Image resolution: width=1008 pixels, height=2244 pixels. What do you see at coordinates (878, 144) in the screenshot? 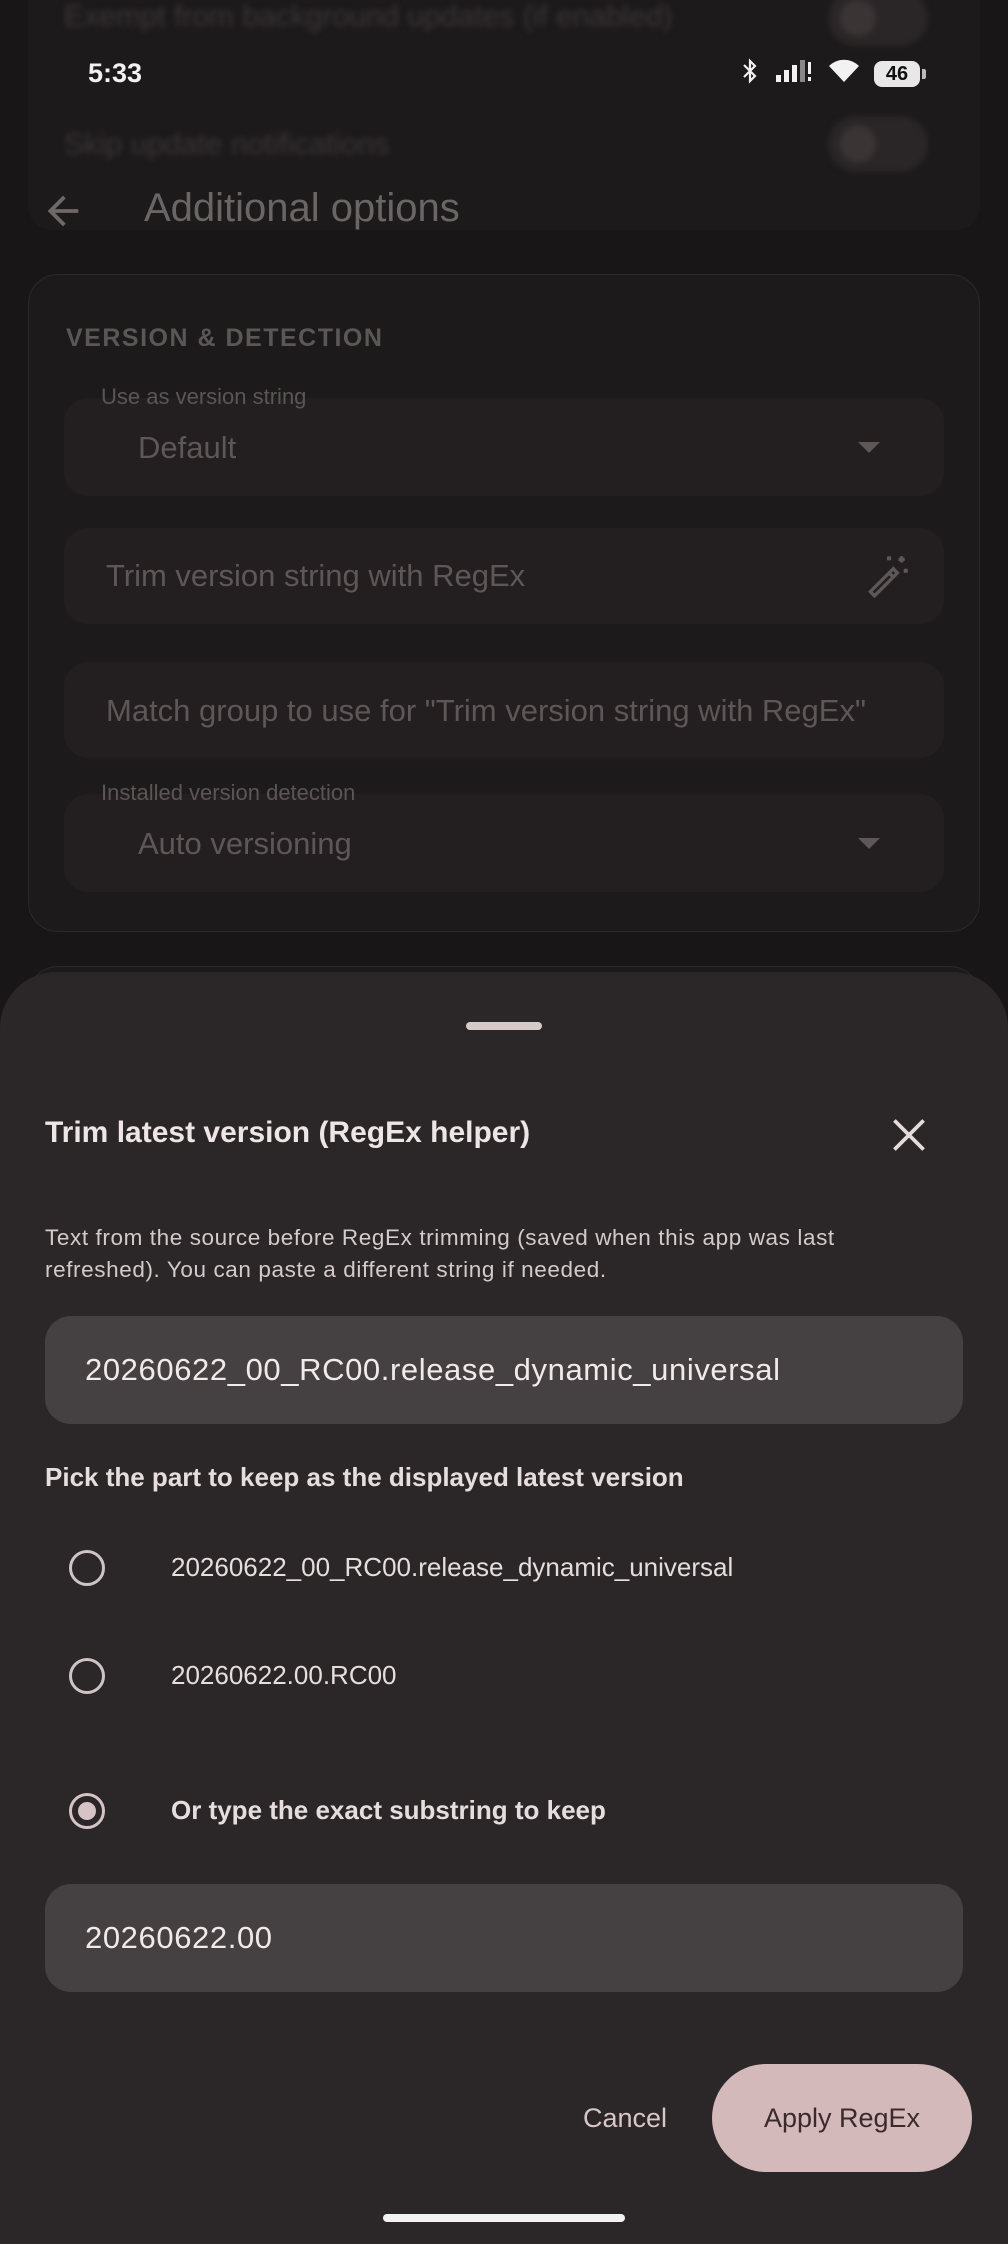
I see `blurred-toggle` at bounding box center [878, 144].